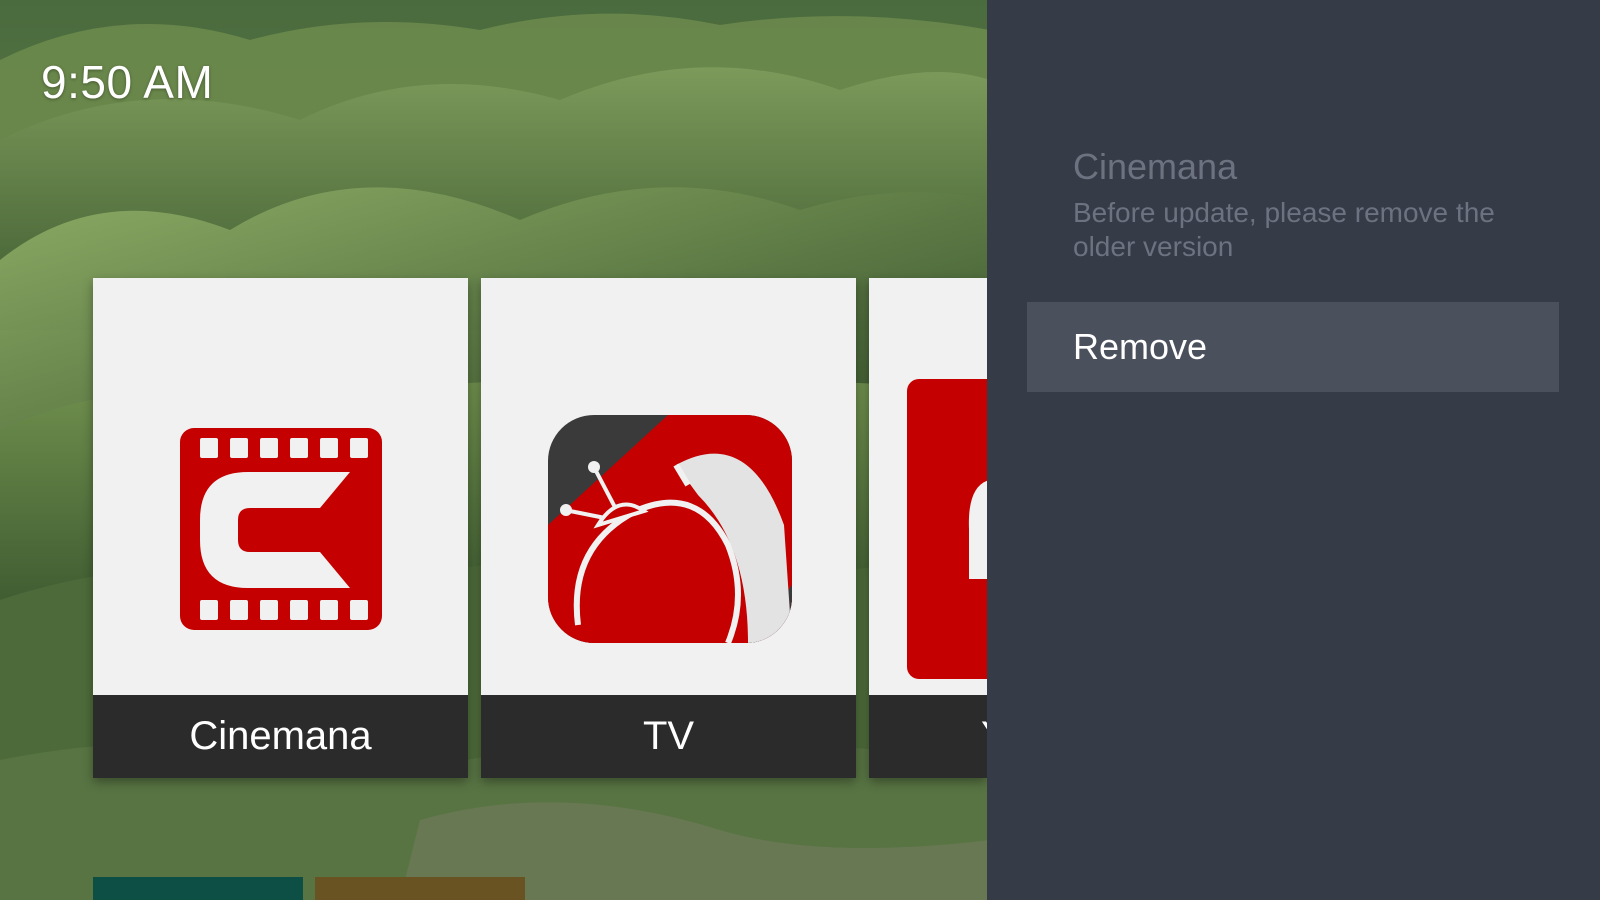 The width and height of the screenshot is (1600, 900). Describe the element at coordinates (280, 736) in the screenshot. I see `app-tile-label: Cinemana` at that location.